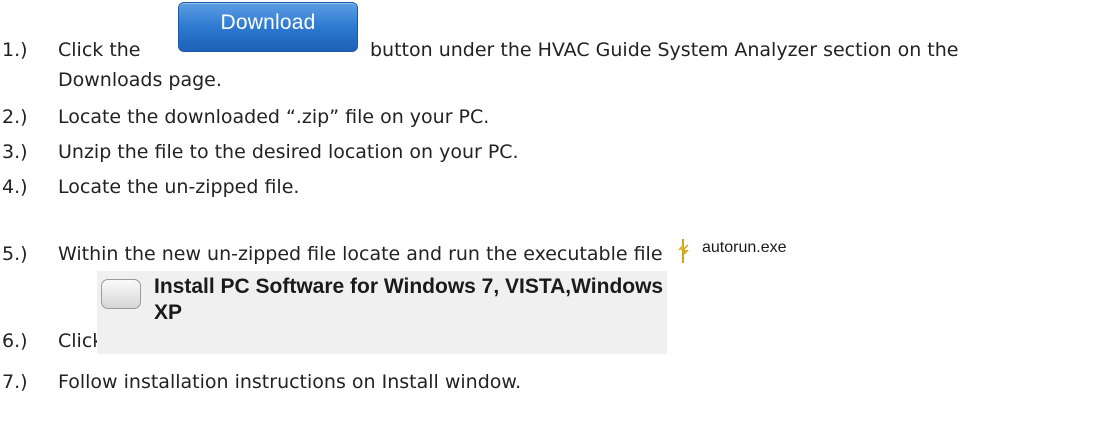 The width and height of the screenshot is (1112, 427). What do you see at coordinates (99, 50) in the screenshot?
I see `step-text-before: Click the` at bounding box center [99, 50].